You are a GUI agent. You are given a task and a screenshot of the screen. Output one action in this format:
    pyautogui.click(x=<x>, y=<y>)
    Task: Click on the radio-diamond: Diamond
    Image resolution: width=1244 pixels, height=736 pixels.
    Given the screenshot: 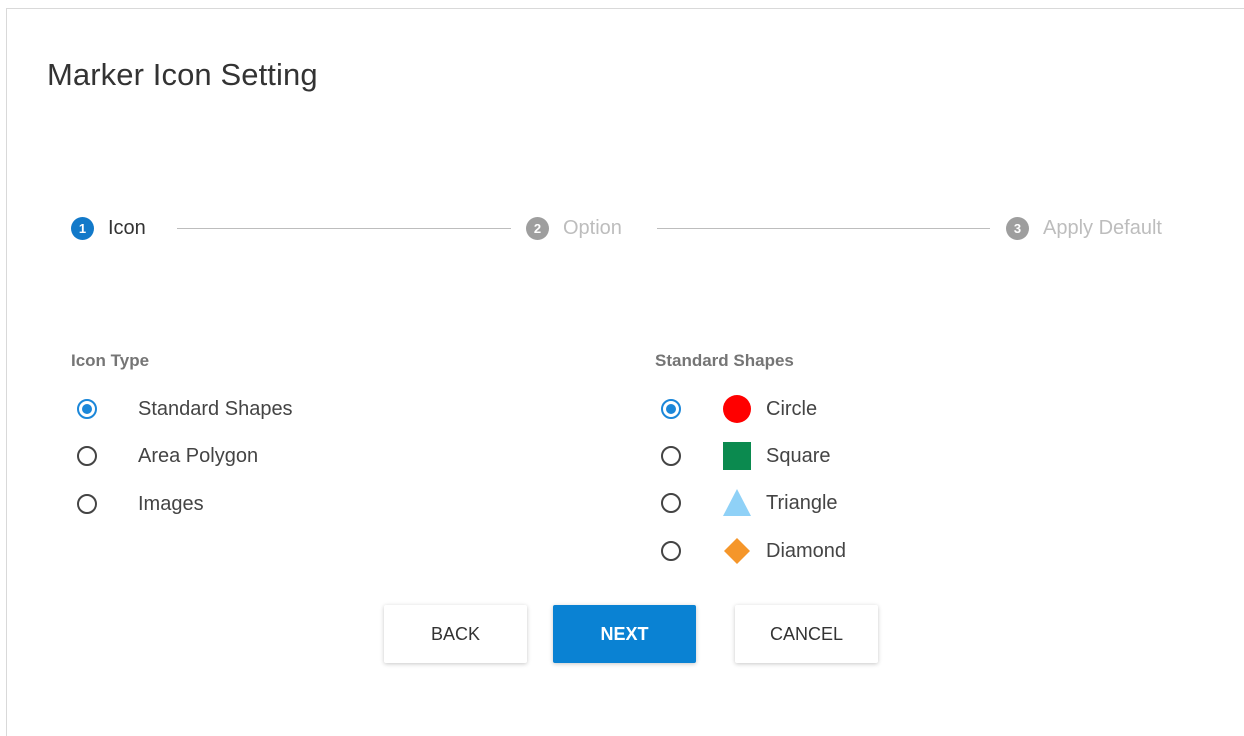 What is the action you would take?
    pyautogui.click(x=753, y=551)
    